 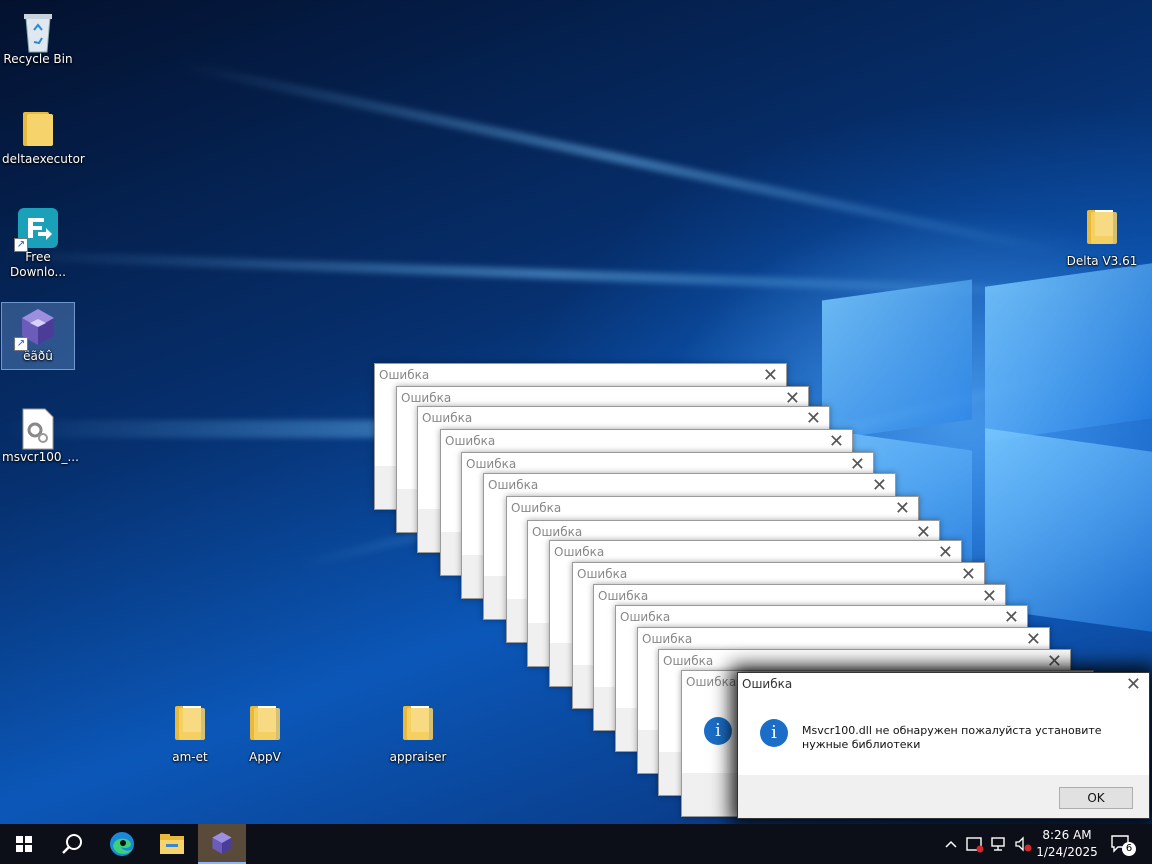 I want to click on search-button, so click(x=72, y=844).